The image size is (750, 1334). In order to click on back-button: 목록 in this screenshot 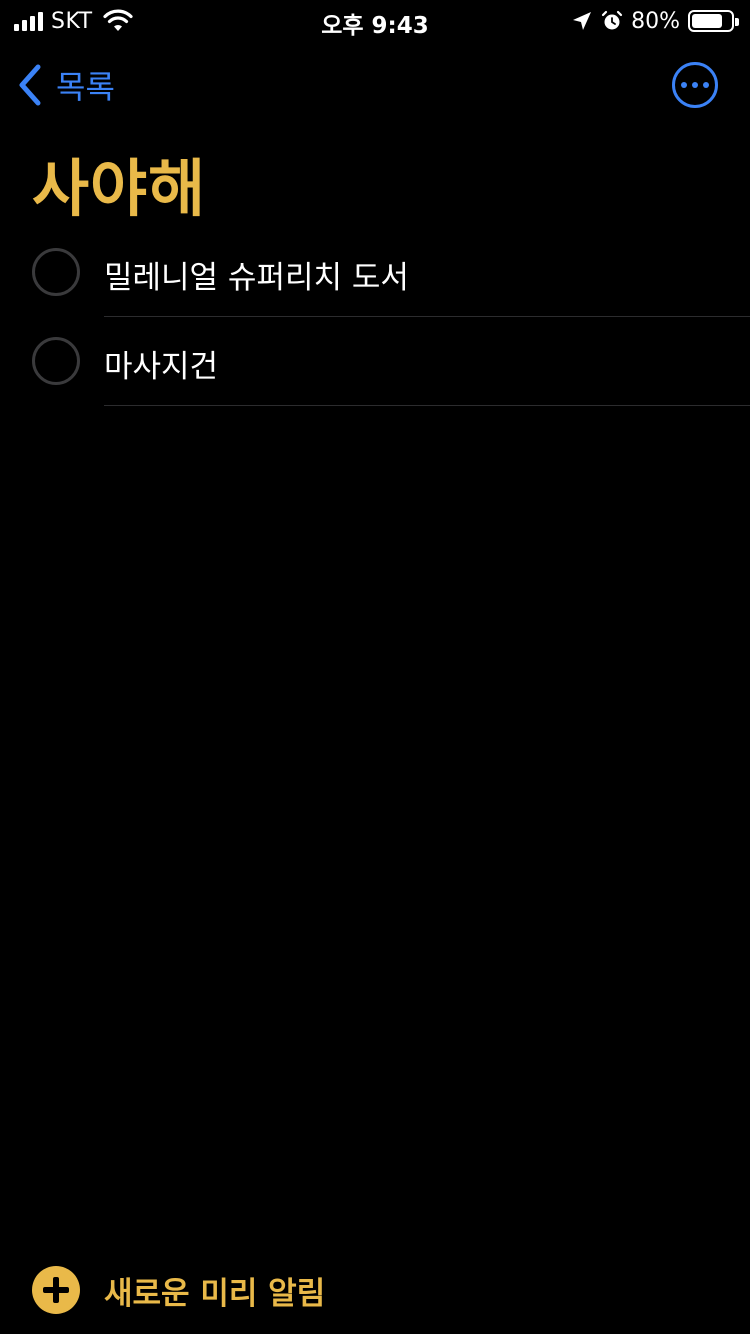, I will do `click(65, 85)`.